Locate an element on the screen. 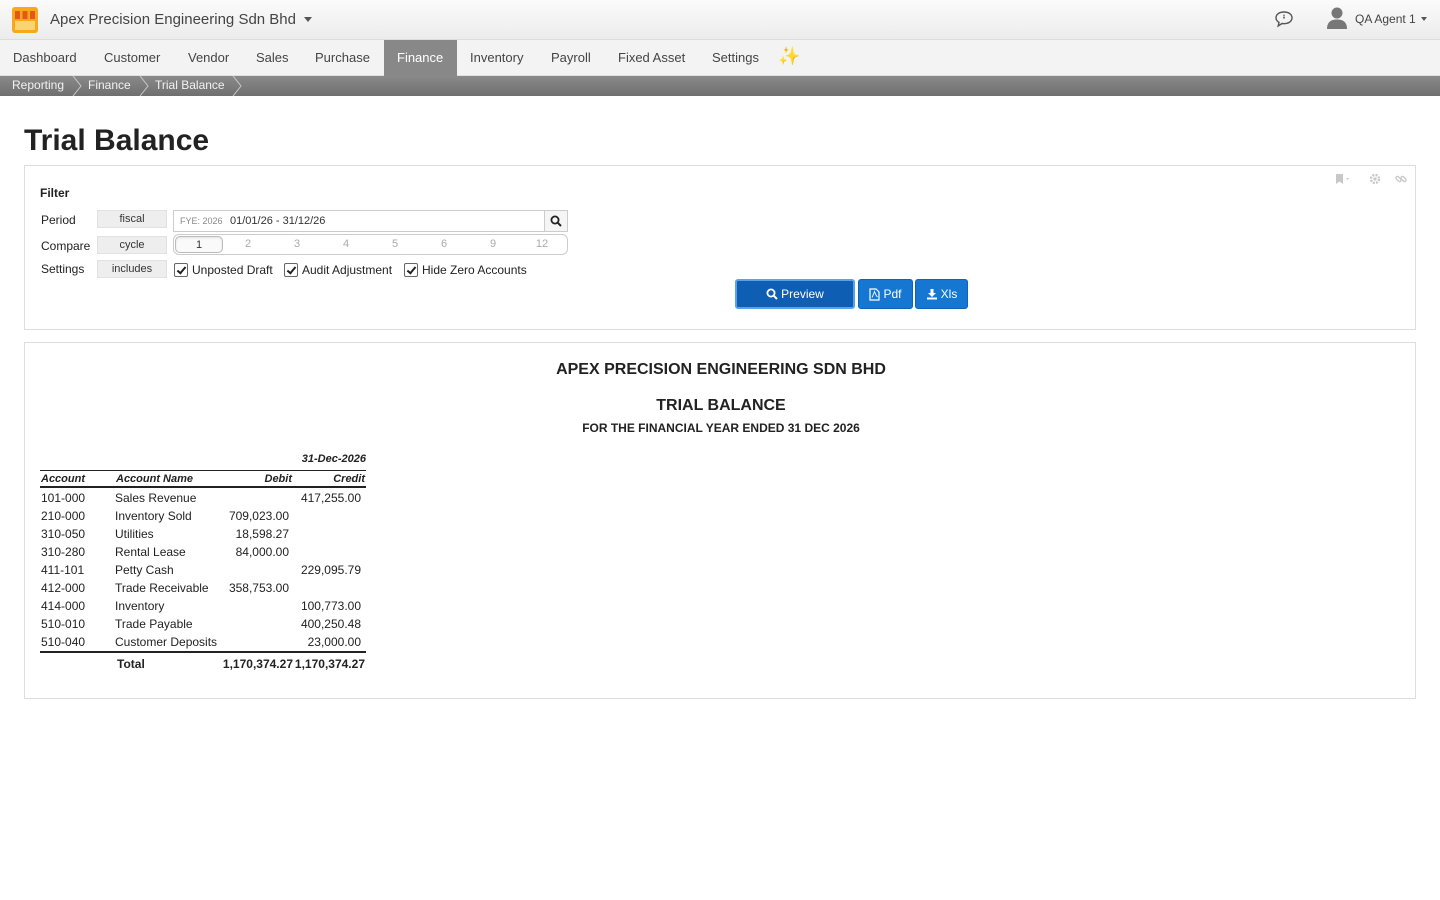  col-debit: Debit is located at coordinates (278, 479).